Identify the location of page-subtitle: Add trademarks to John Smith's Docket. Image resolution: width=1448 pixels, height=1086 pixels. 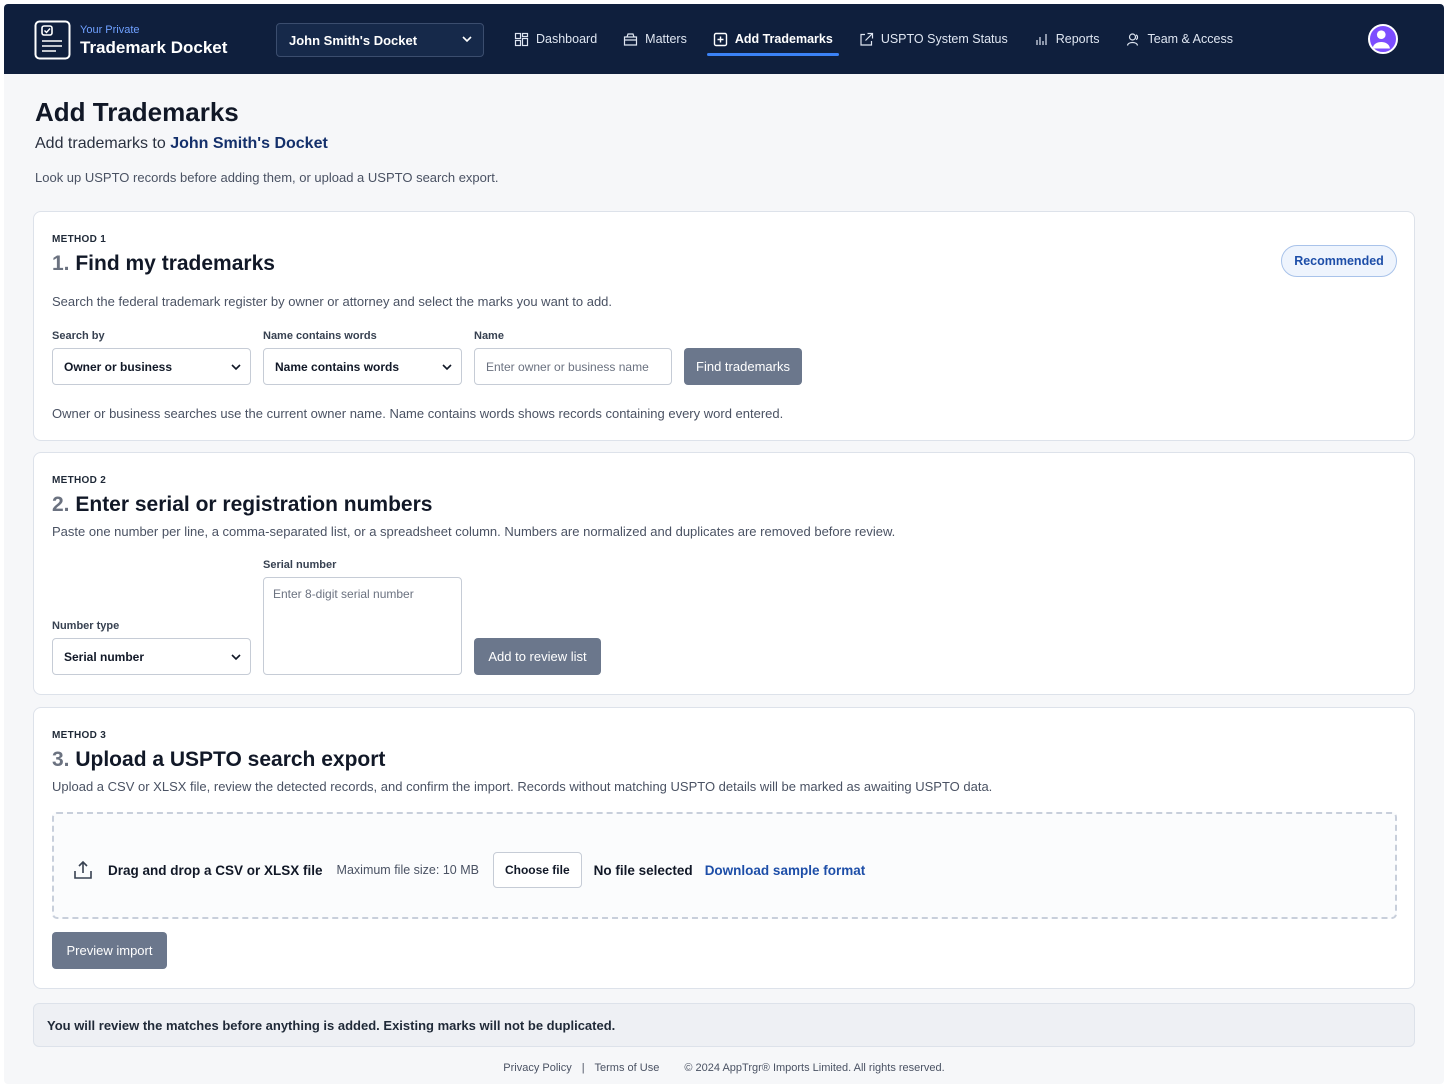
(181, 144).